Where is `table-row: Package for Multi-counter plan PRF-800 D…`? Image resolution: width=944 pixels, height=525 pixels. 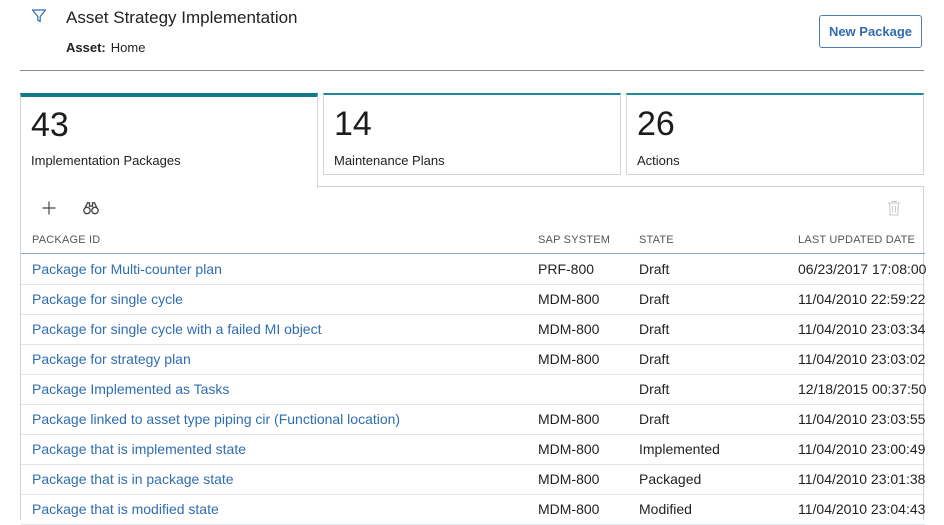 table-row: Package for Multi-counter plan PRF-800 D… is located at coordinates (474, 269).